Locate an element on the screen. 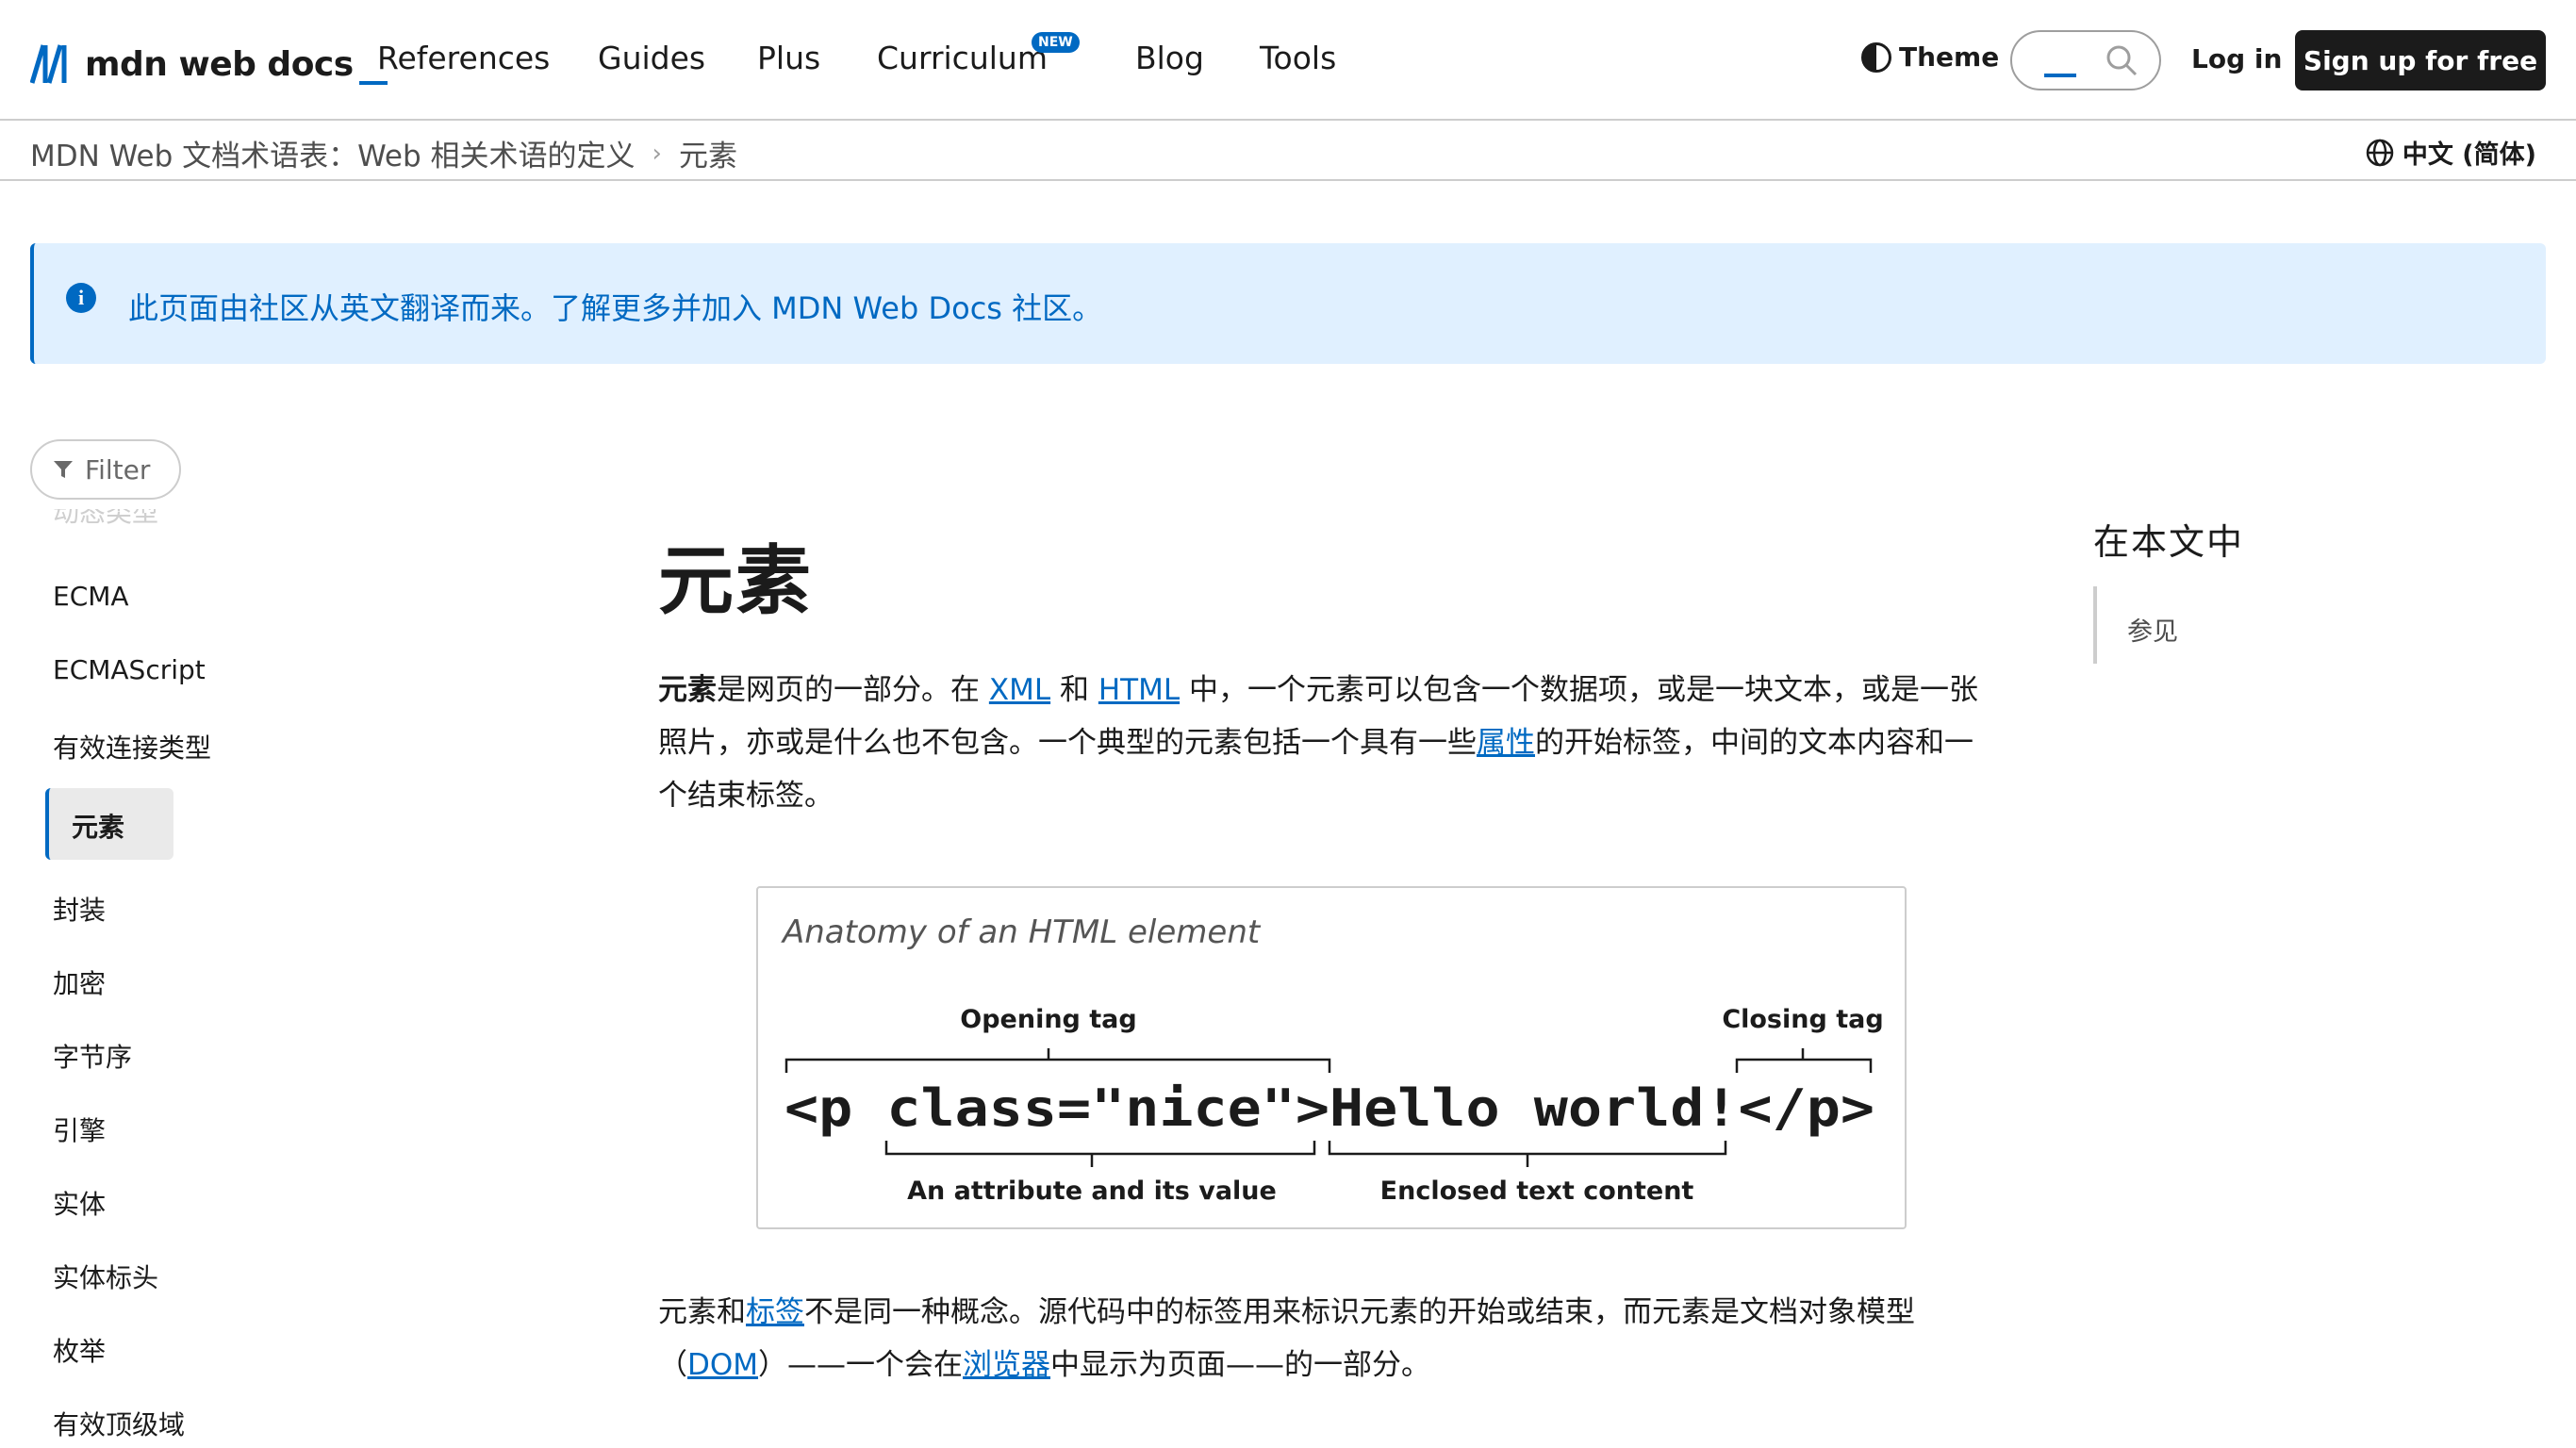 This screenshot has height=1448, width=2576. sidebar-item-ecma: ECMA is located at coordinates (91, 596).